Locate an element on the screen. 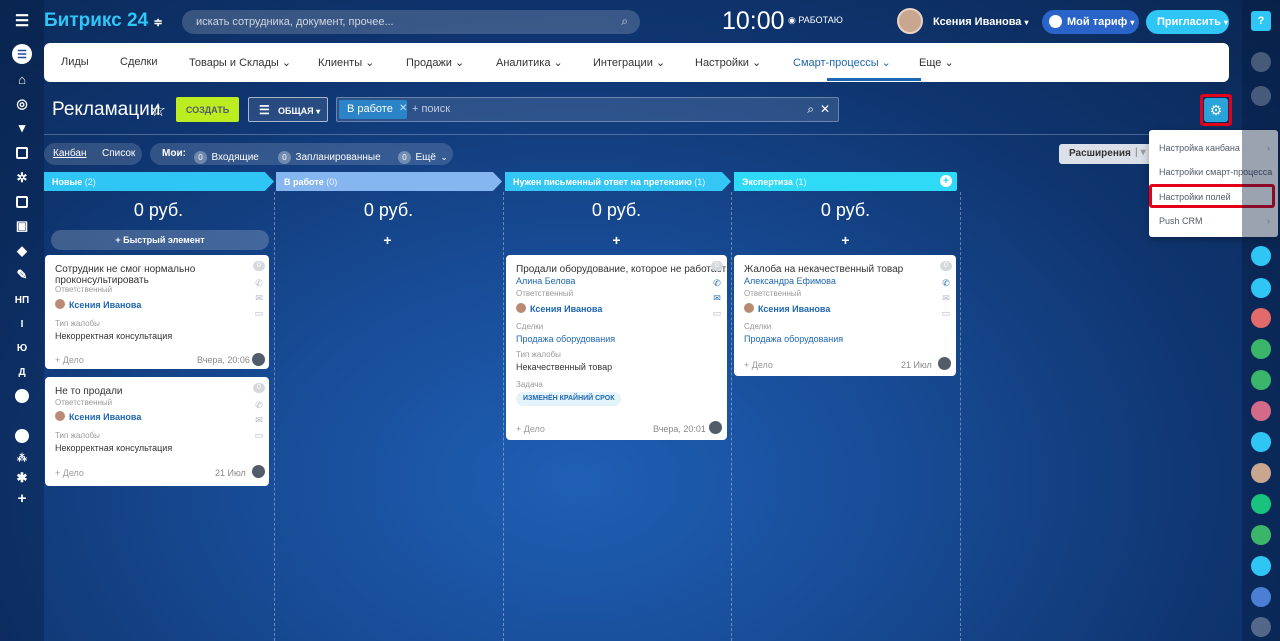  bell-icon is located at coordinates (1261, 62).